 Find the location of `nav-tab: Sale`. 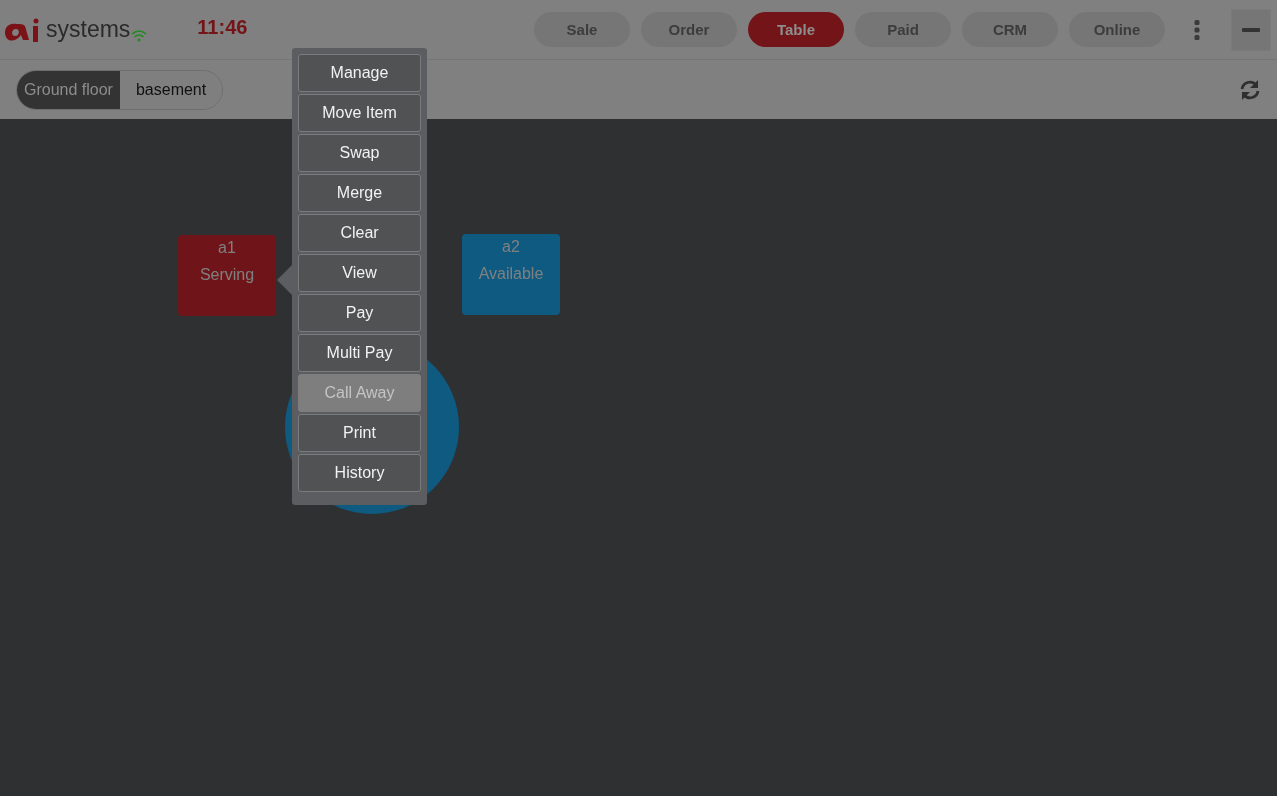

nav-tab: Sale is located at coordinates (582, 29).